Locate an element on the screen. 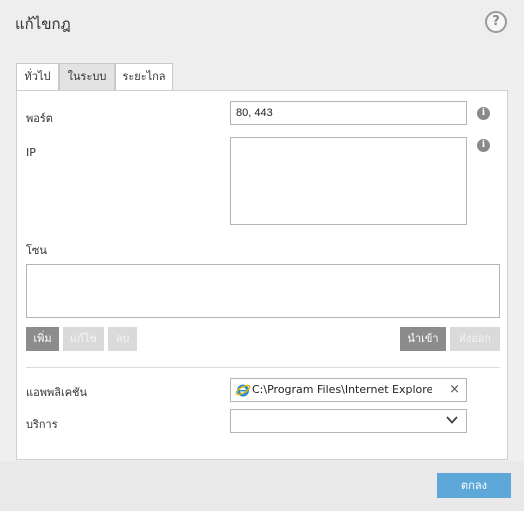 Image resolution: width=524 pixels, height=511 pixels. service-label: บริการ is located at coordinates (42, 424).